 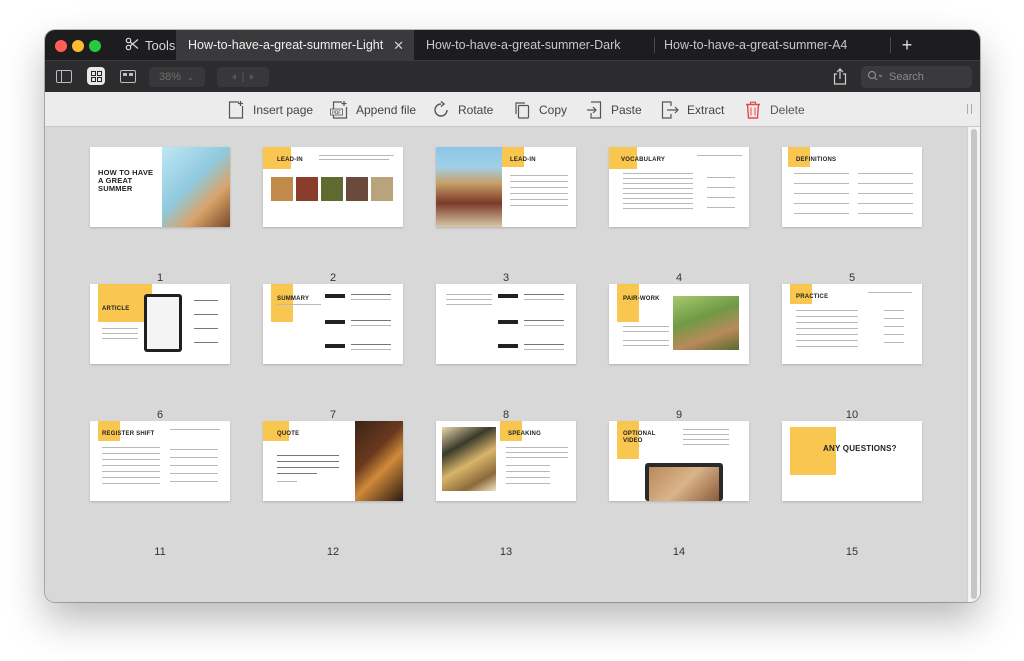 What do you see at coordinates (61, 46) in the screenshot?
I see `close-window-button` at bounding box center [61, 46].